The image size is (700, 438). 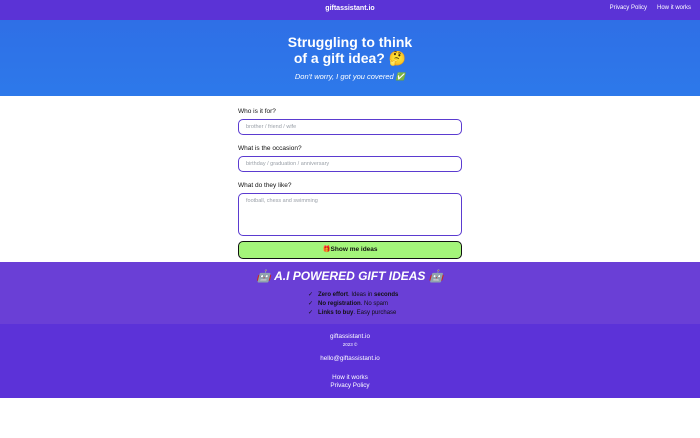 I want to click on likes-textarea: football, chess and swimming, so click(x=350, y=214).